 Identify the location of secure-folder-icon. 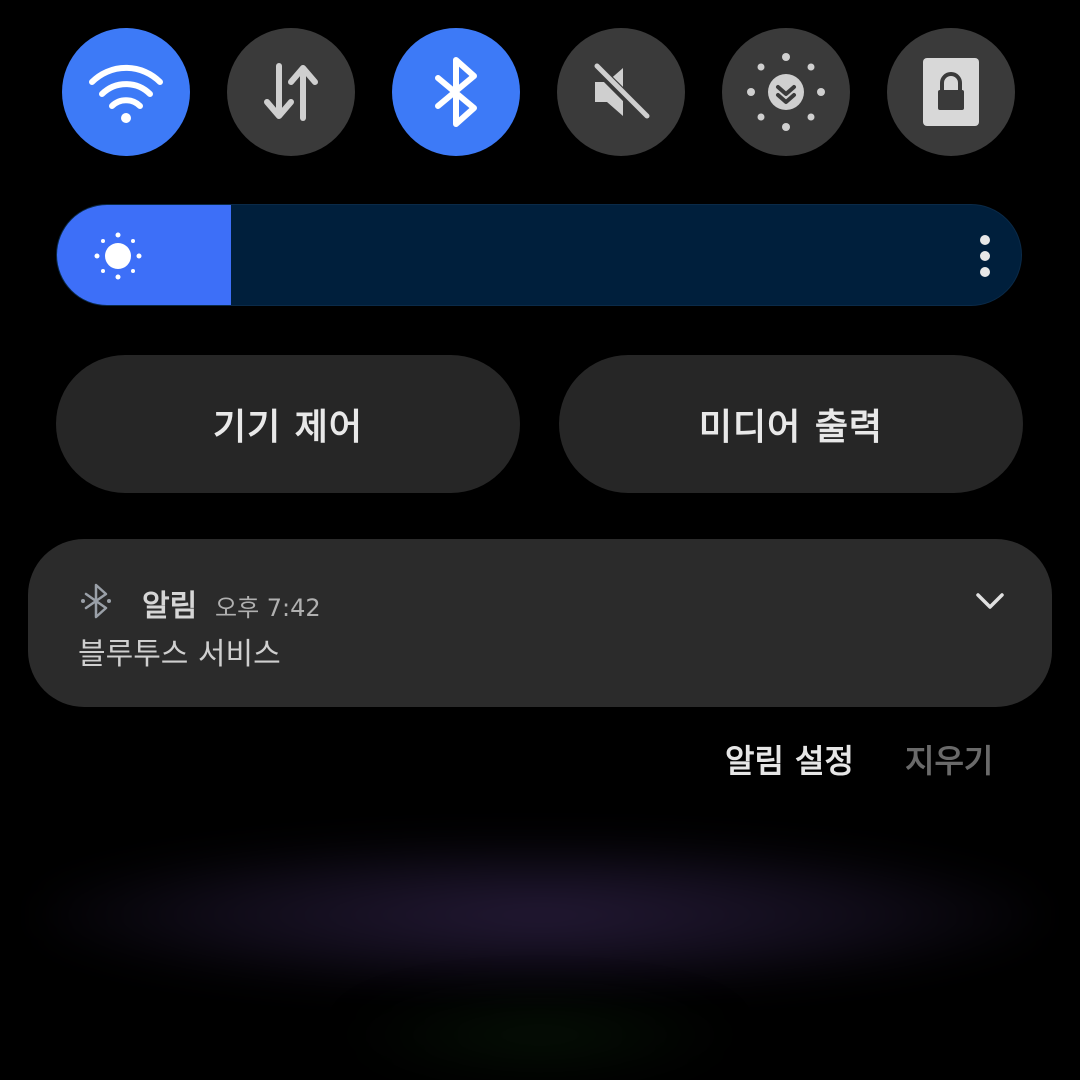
(951, 92).